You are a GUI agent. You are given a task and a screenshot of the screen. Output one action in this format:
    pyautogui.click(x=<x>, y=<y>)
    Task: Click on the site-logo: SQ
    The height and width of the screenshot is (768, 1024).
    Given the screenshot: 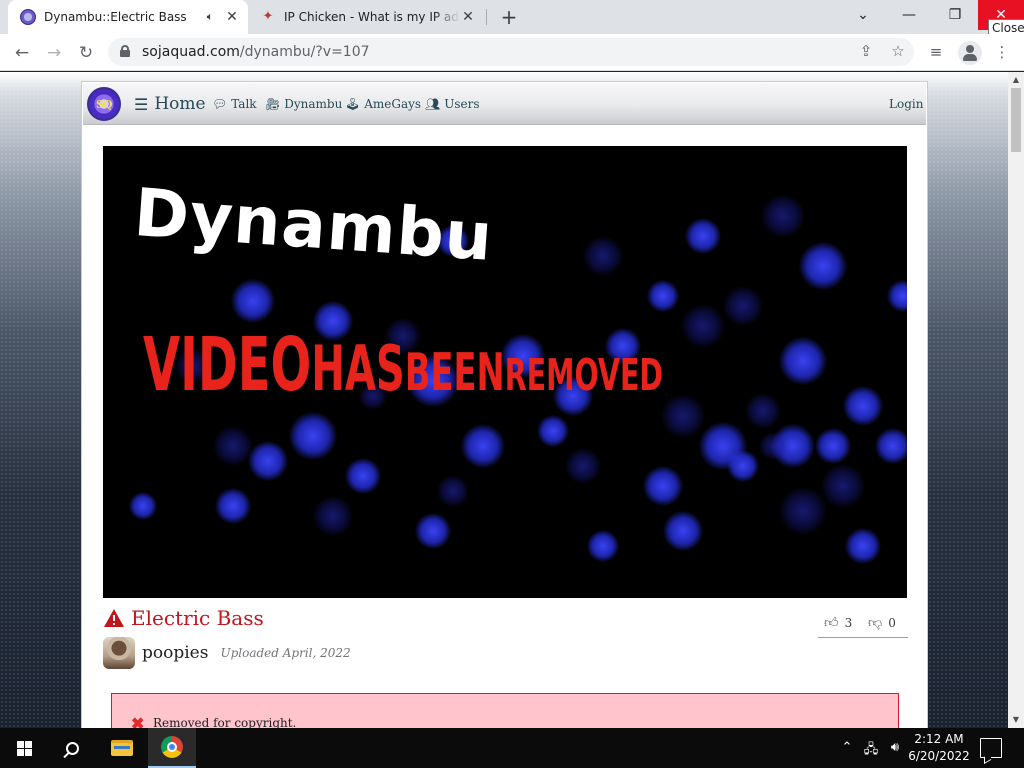 What is the action you would take?
    pyautogui.click(x=104, y=104)
    